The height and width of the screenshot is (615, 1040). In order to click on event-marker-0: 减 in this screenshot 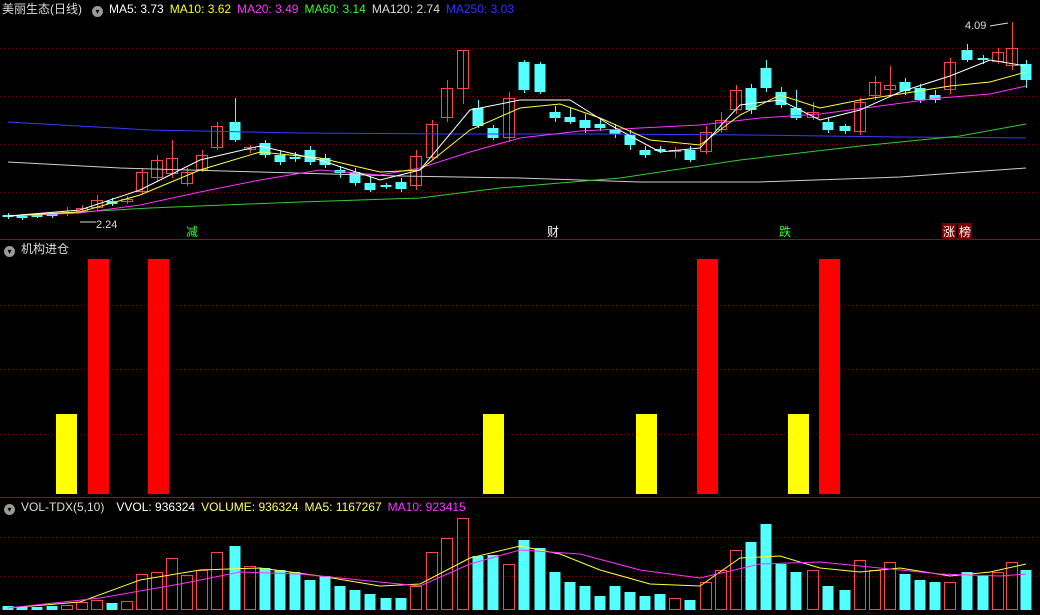, I will do `click(192, 232)`.